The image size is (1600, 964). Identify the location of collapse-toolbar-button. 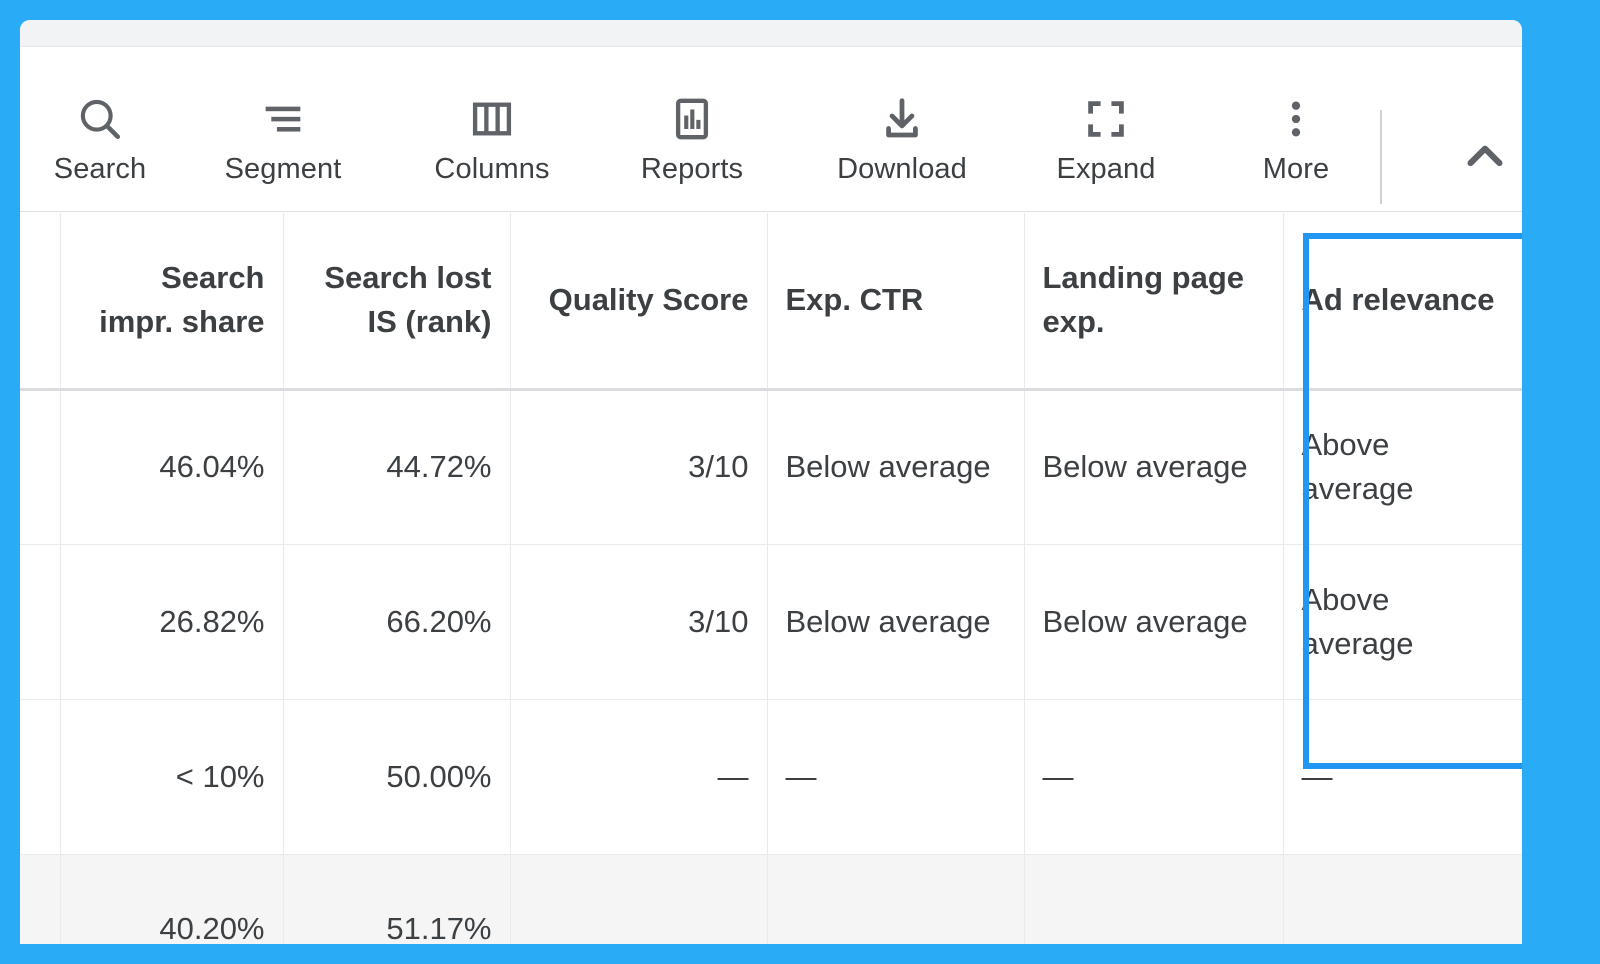
(1480, 157).